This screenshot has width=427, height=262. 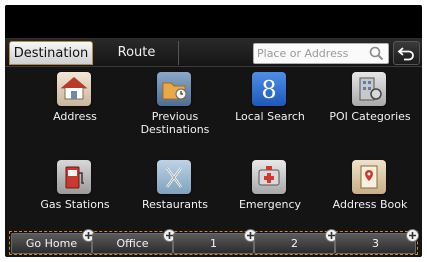 I want to click on address-book-item: Address Book, so click(x=370, y=194).